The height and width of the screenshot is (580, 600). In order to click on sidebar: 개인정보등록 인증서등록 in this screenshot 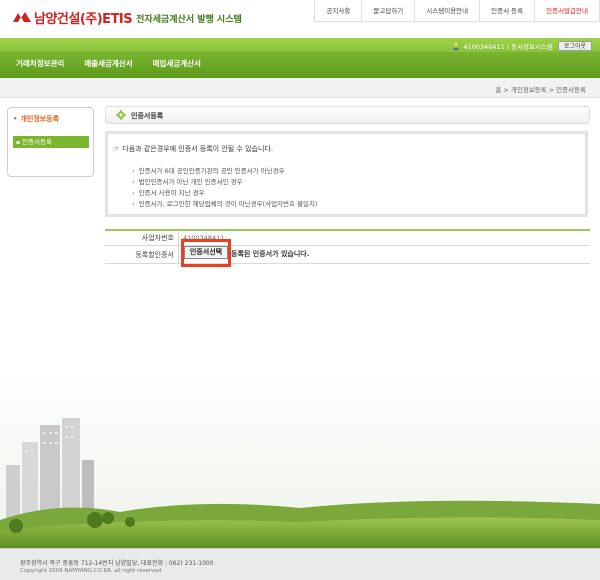, I will do `click(50, 142)`.